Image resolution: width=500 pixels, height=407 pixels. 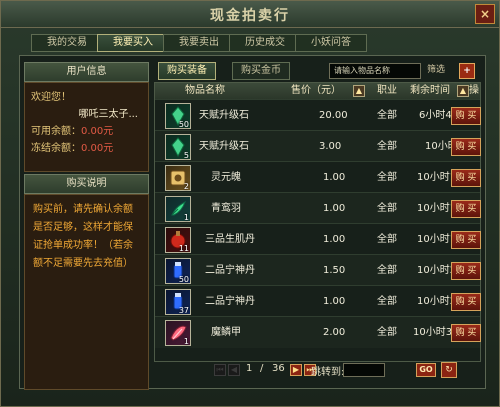 I want to click on tab-buy-equipment: 购买装备, so click(x=187, y=71).